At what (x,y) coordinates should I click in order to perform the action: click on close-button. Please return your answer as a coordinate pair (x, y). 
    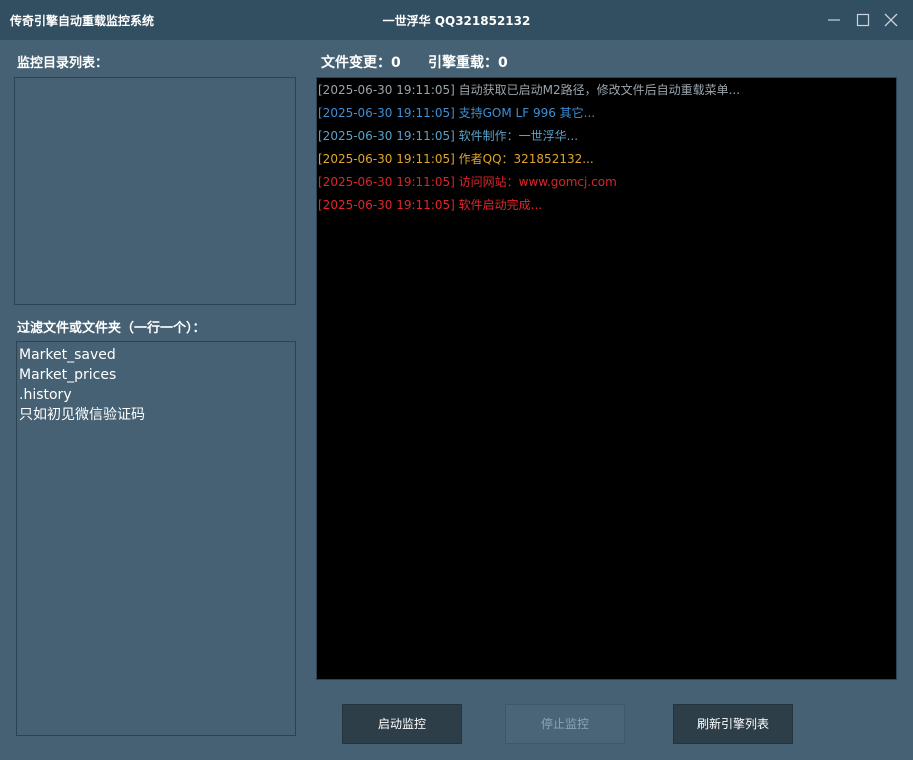
    Looking at the image, I should click on (891, 20).